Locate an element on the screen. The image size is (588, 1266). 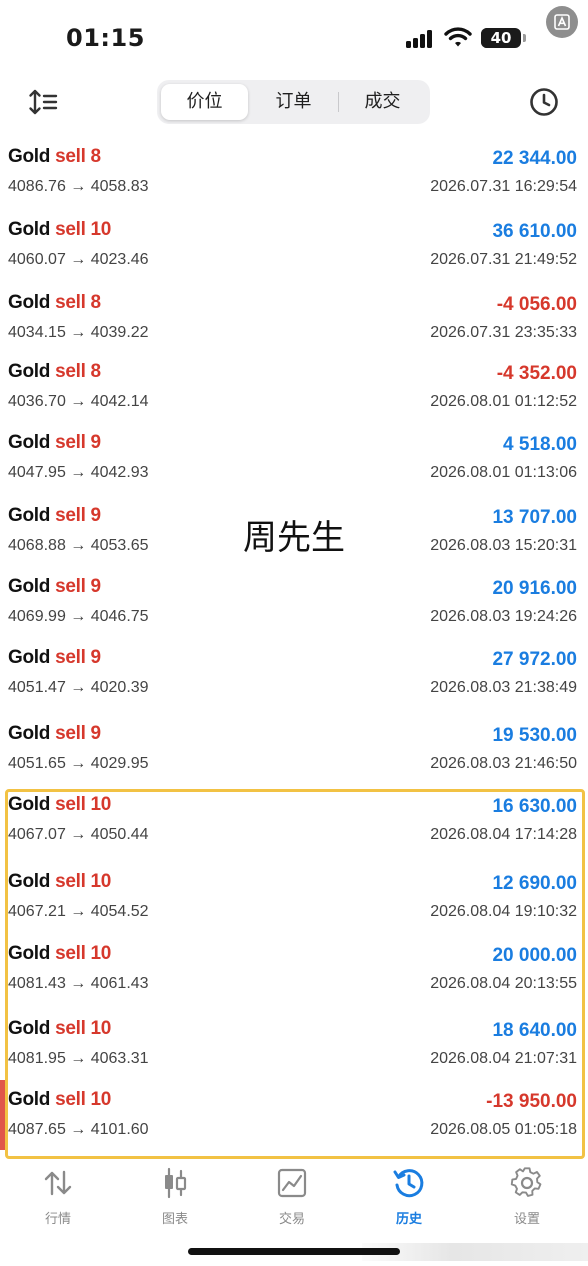
watermark: 周先生 is located at coordinates (294, 538).